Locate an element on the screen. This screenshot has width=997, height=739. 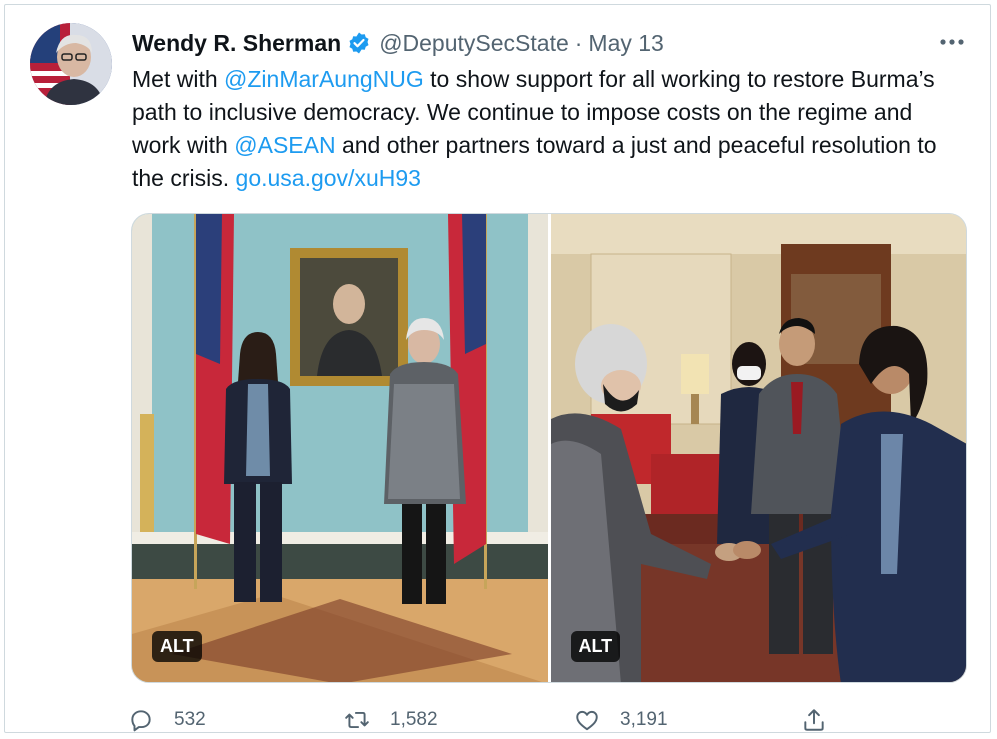
like-button: 3,191 is located at coordinates (621, 720).